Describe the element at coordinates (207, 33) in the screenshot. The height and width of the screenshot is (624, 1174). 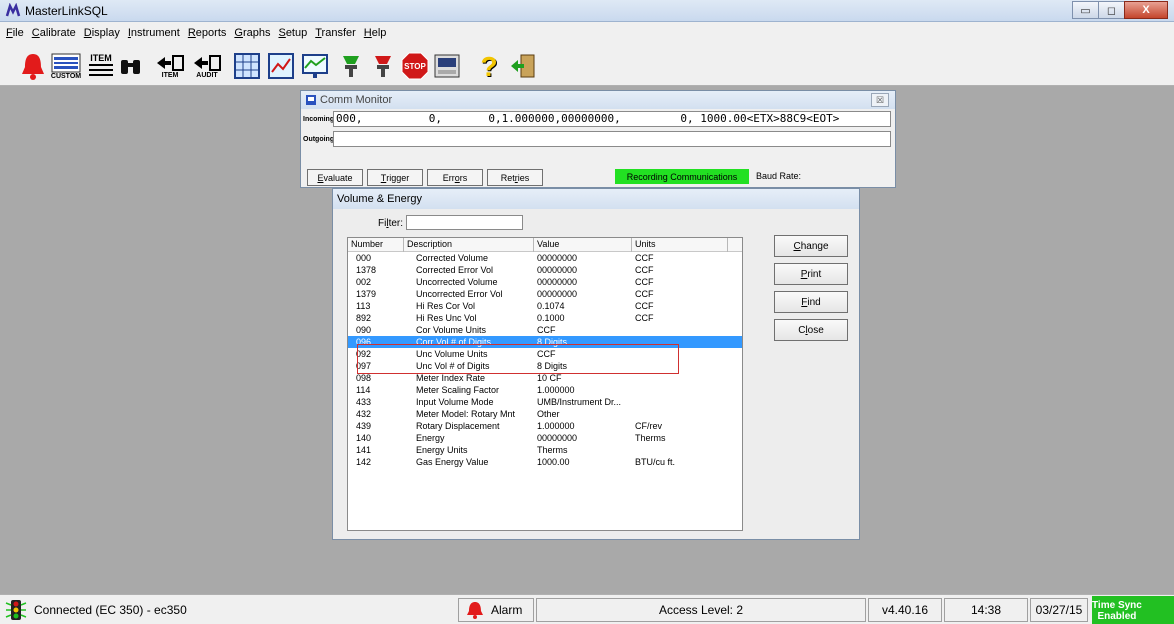
I see `menu-reports: Reports` at that location.